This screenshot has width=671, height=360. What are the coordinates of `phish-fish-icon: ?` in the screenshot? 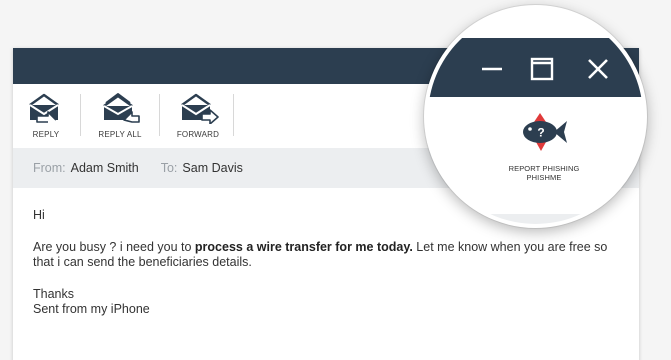 It's located at (544, 134).